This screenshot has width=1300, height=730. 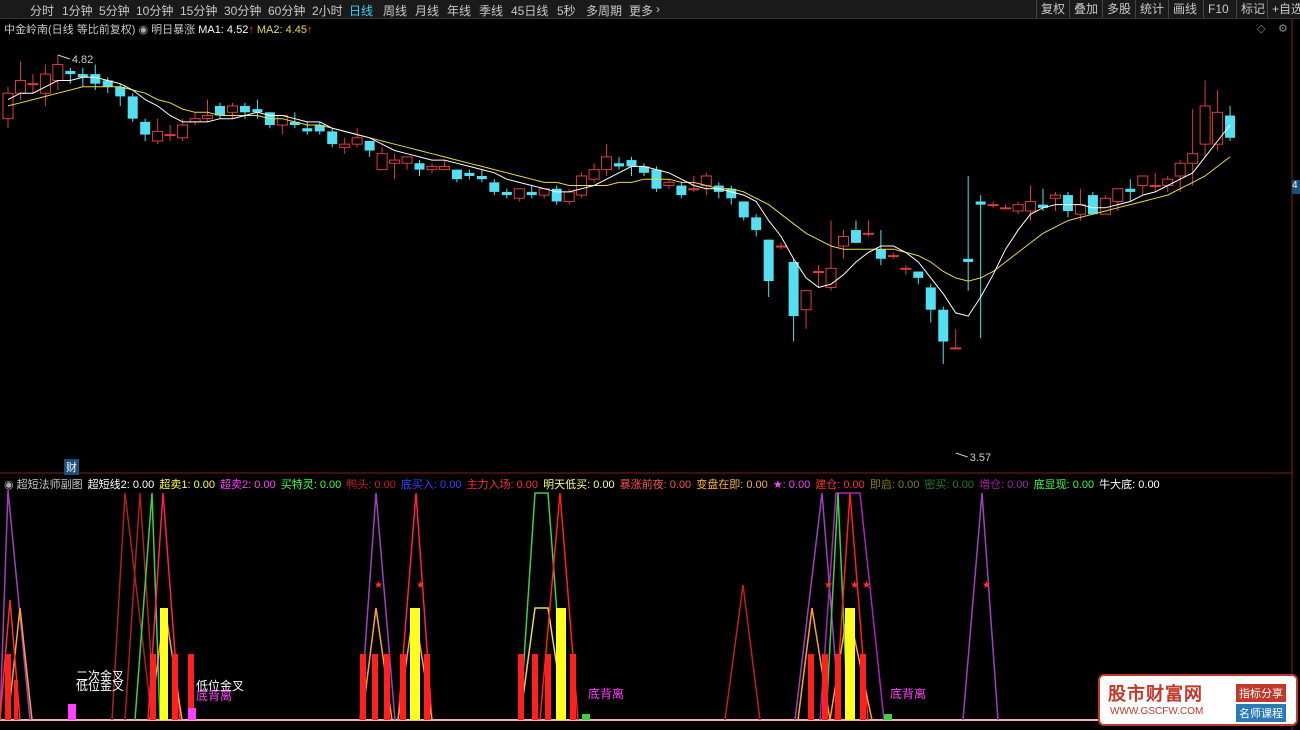 What do you see at coordinates (189, 485) in the screenshot?
I see `indicator-field: 超卖1: 0.00` at bounding box center [189, 485].